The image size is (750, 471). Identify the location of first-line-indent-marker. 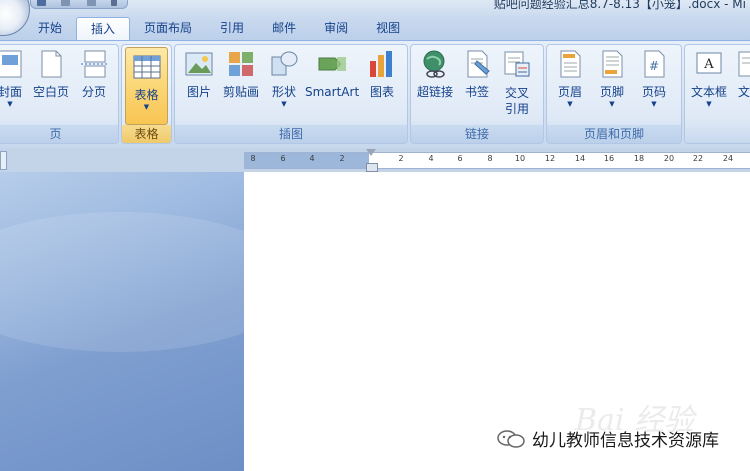
(371, 152).